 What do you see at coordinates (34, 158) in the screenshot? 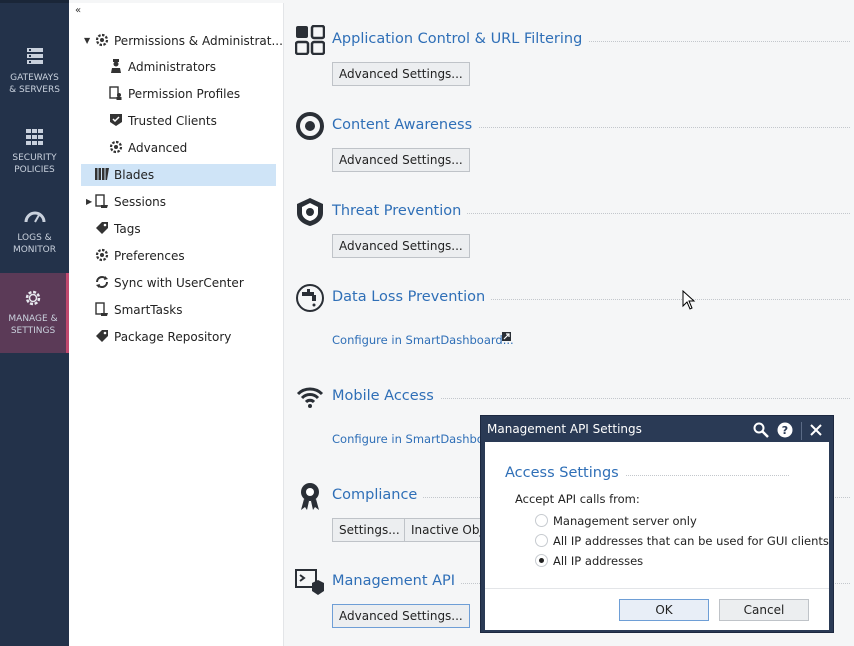
I see `nav-label-line1: SECURITY` at bounding box center [34, 158].